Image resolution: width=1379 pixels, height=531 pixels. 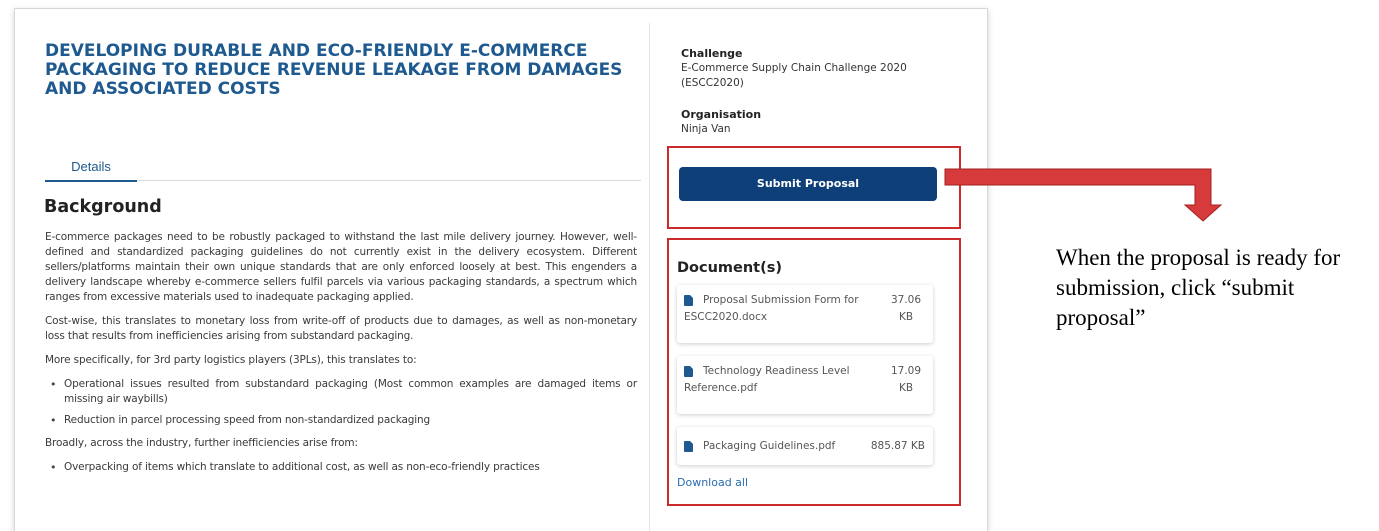 What do you see at coordinates (721, 114) in the screenshot?
I see `organisation-label: Organisation` at bounding box center [721, 114].